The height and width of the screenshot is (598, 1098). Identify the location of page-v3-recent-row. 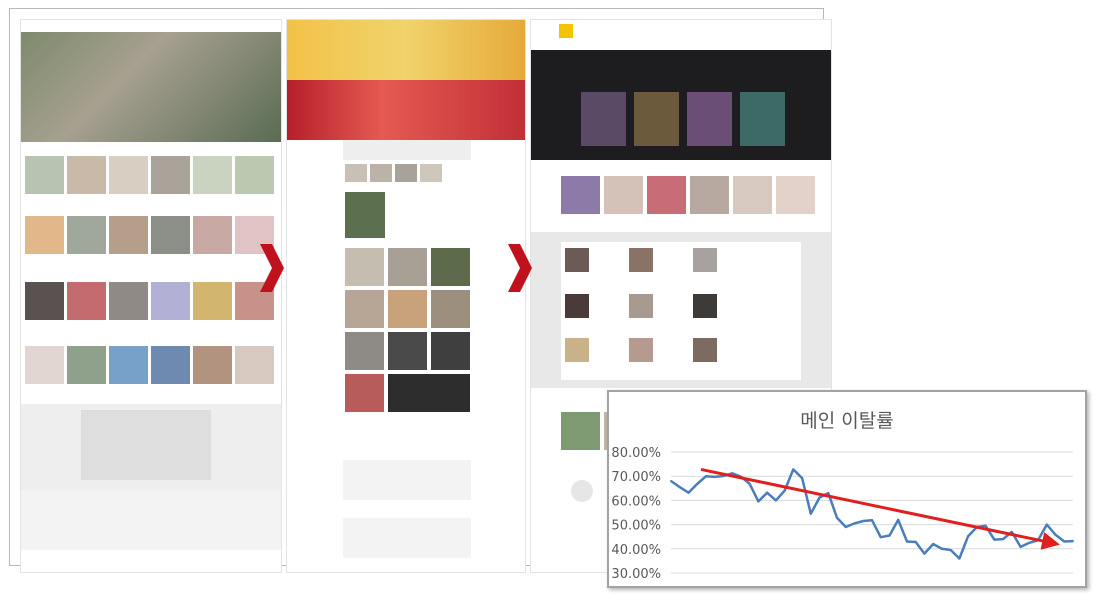
(688, 195).